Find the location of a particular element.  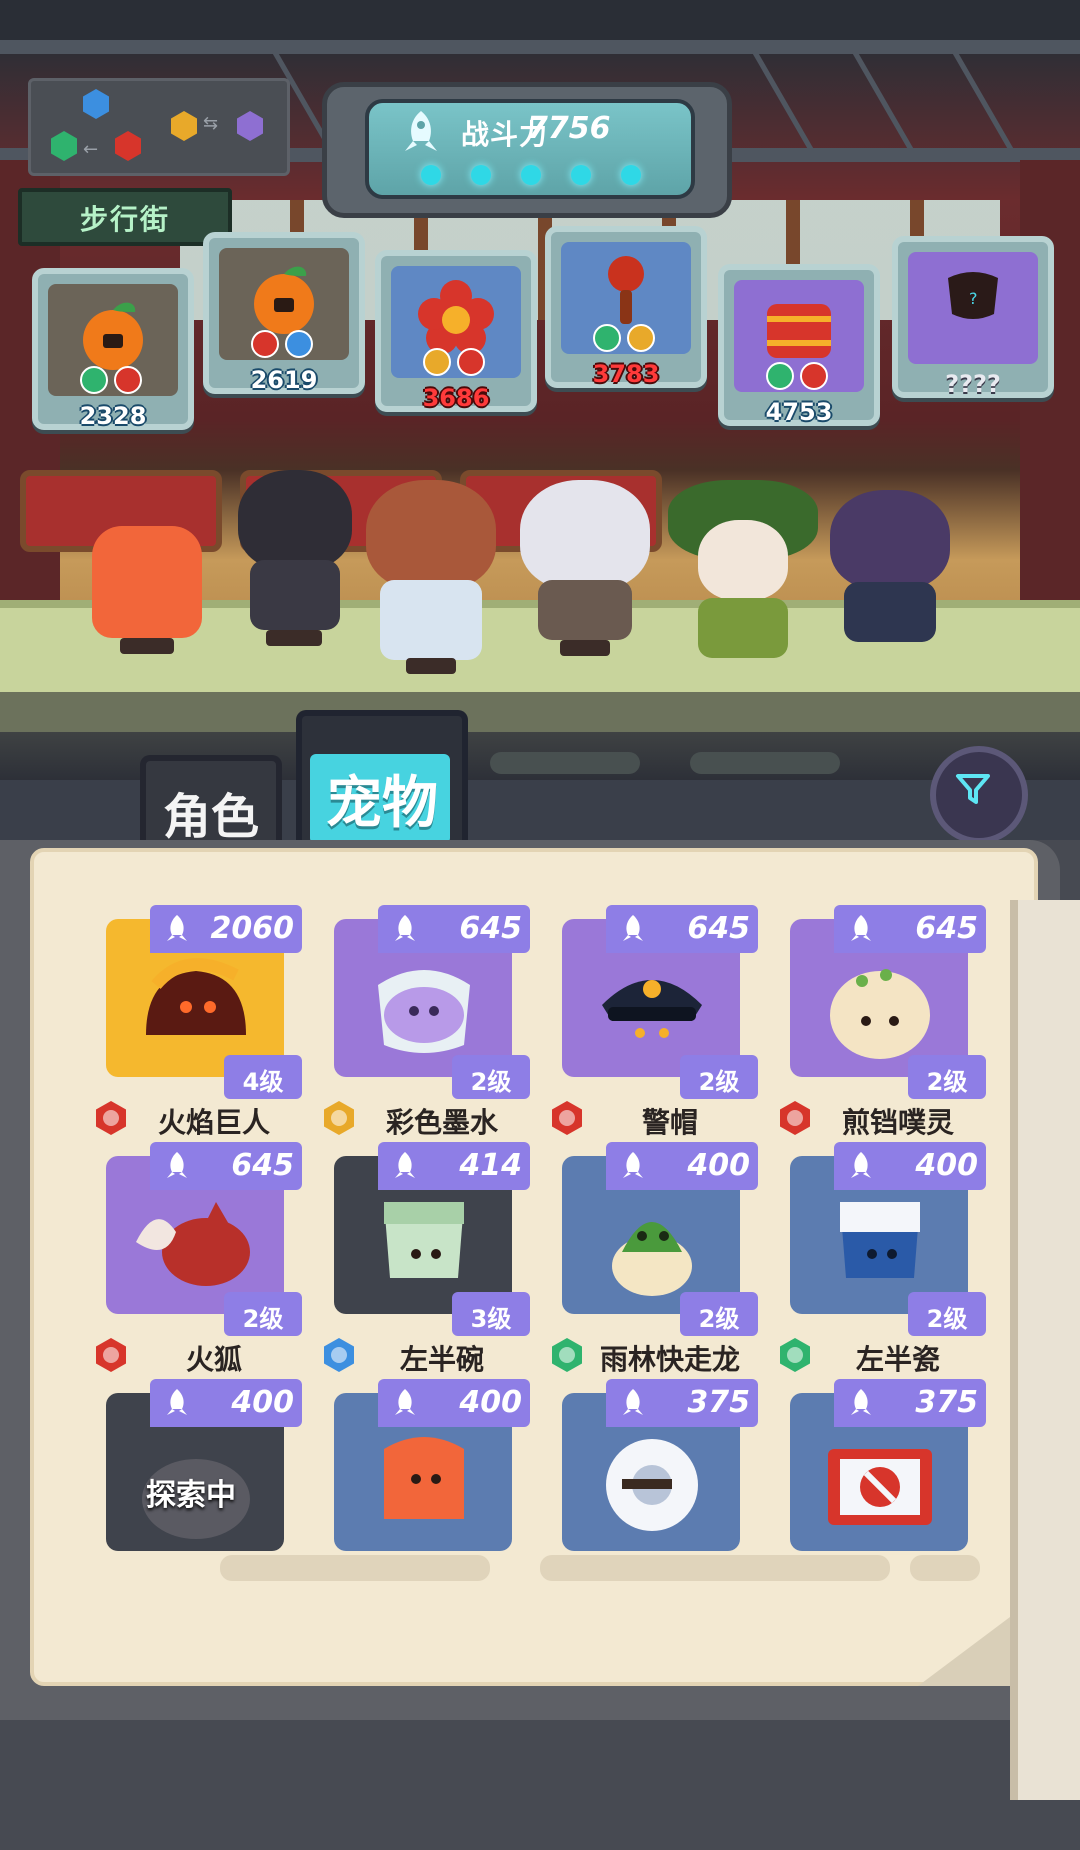

pet-power: 2060 is located at coordinates (252, 928).